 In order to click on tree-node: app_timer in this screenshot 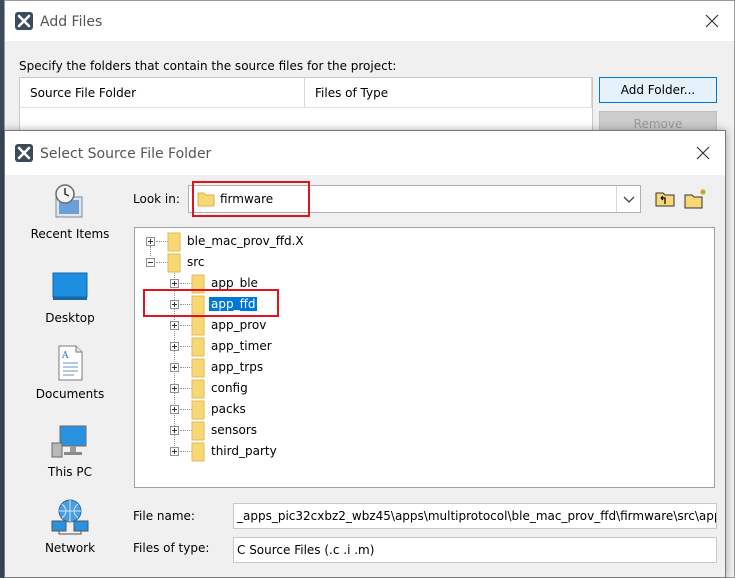, I will do `click(285, 347)`.